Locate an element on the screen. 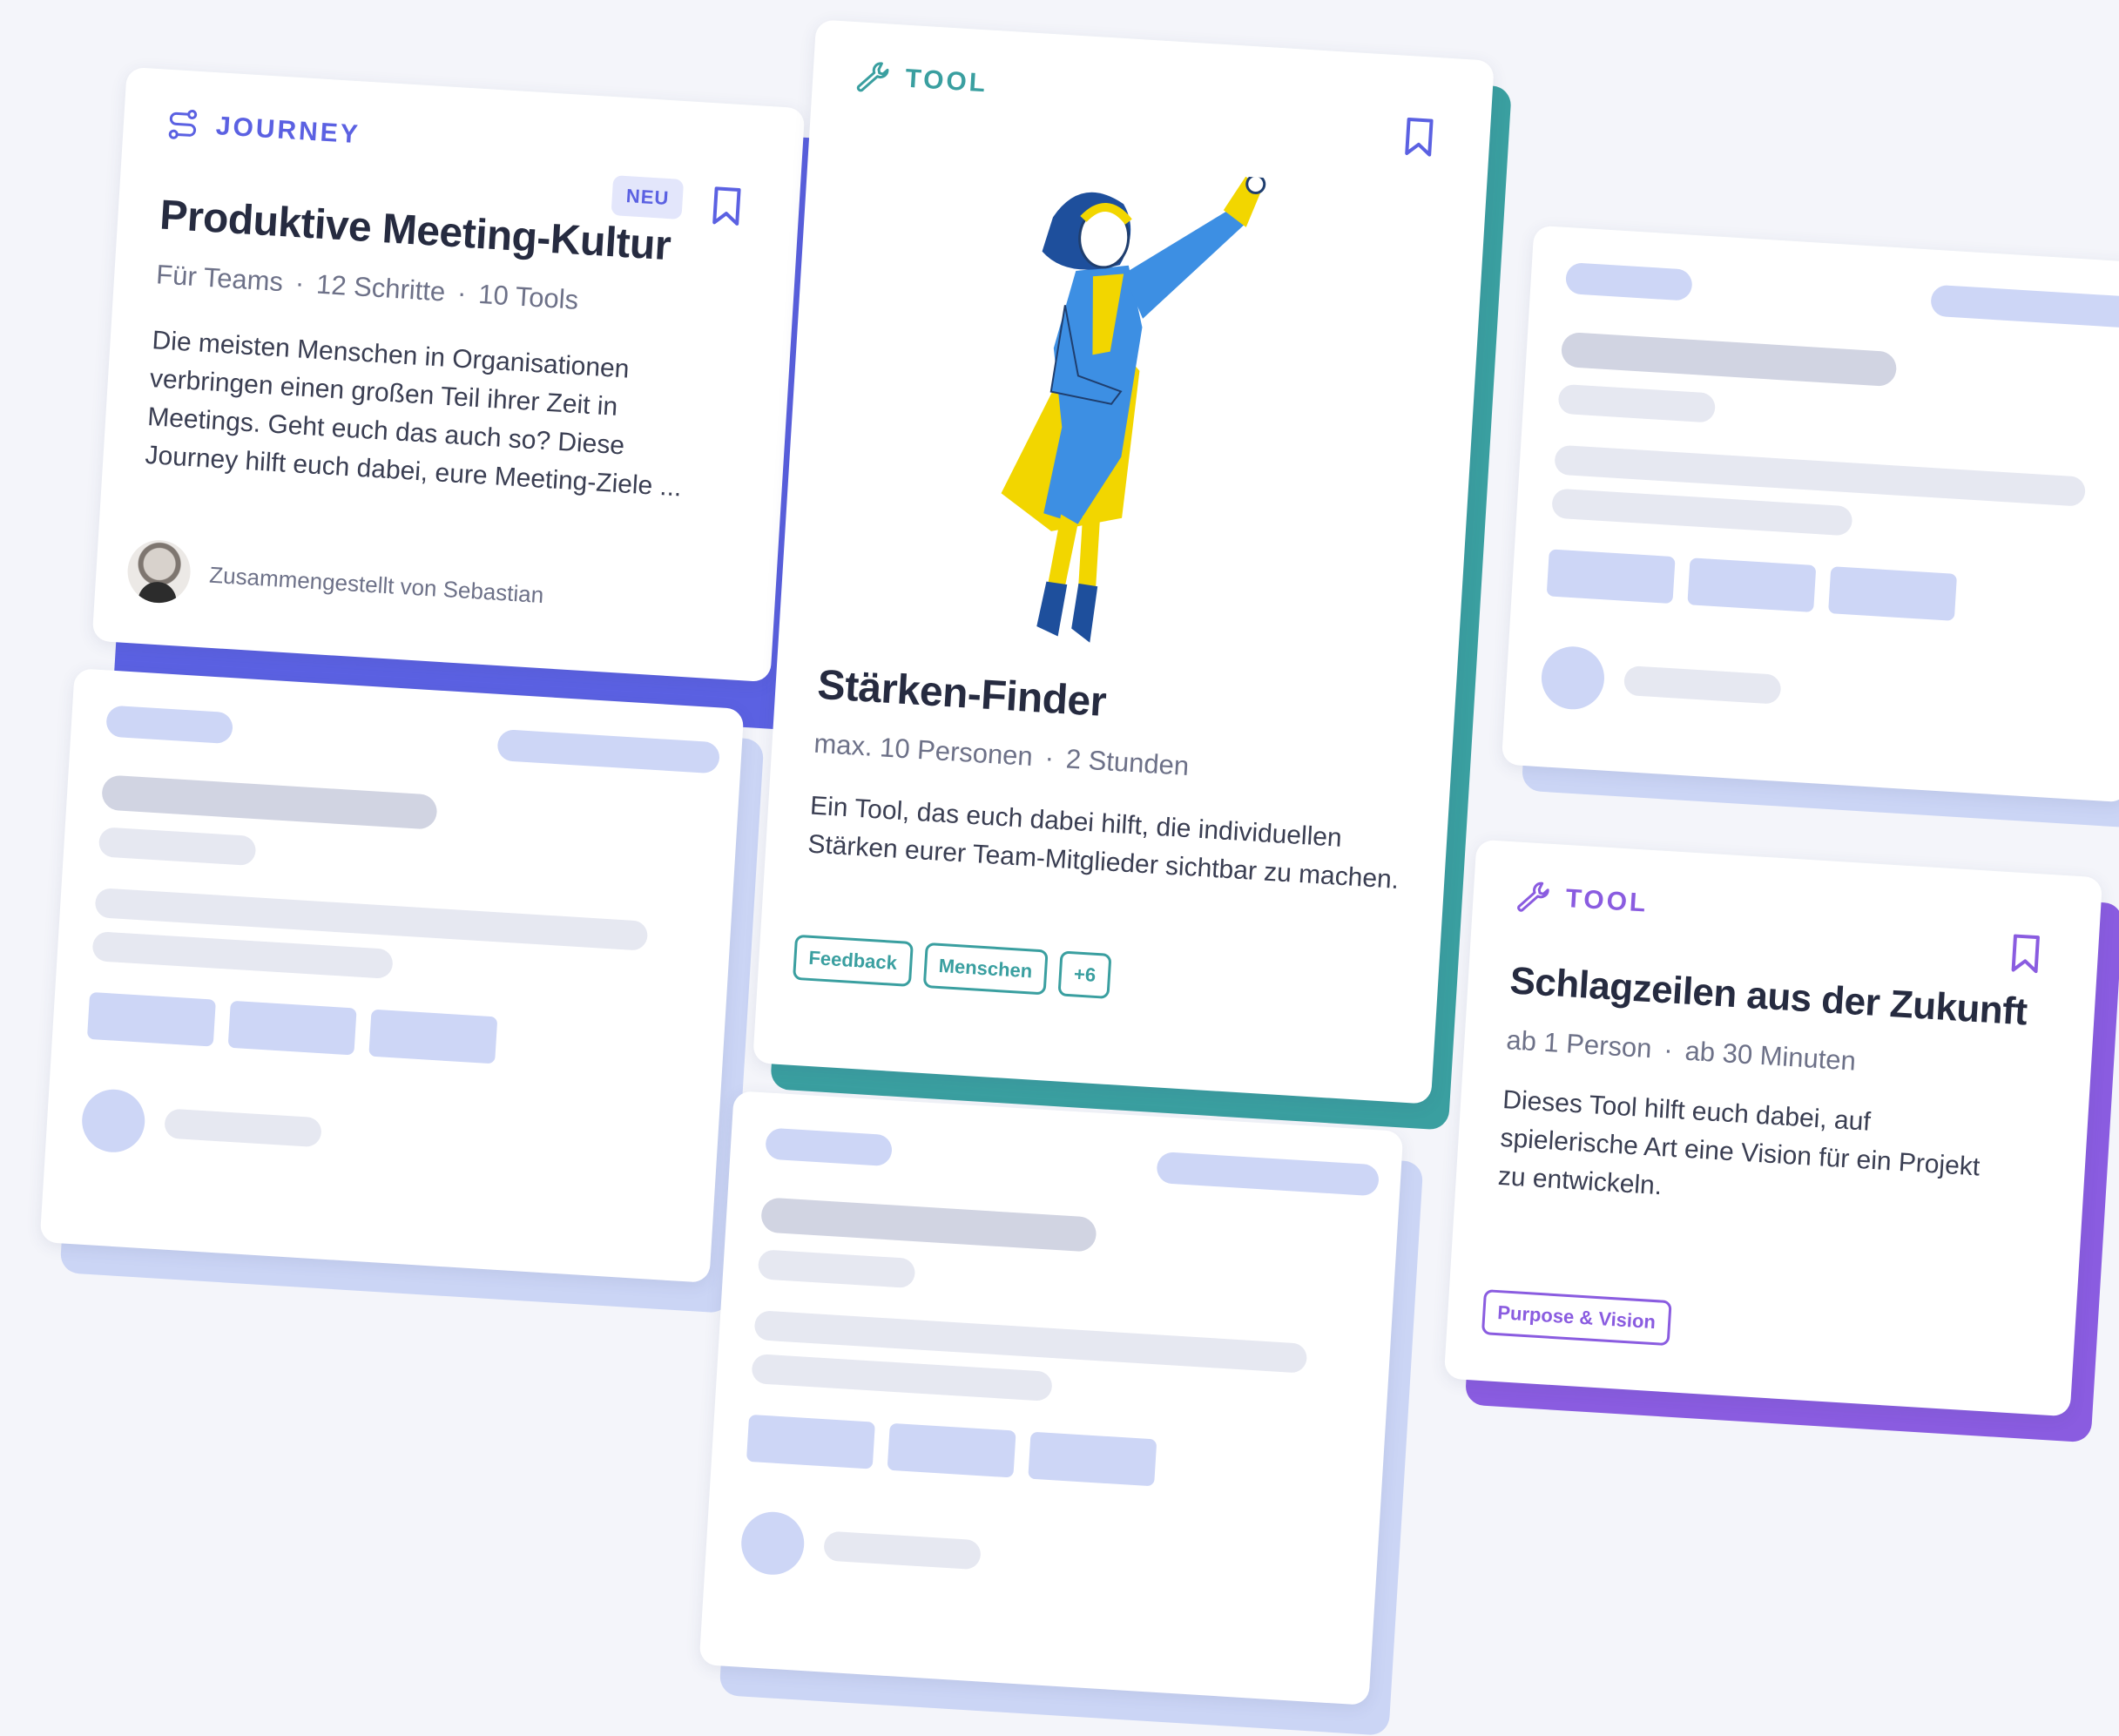 Image resolution: width=2119 pixels, height=1736 pixels. meta-people: ab 1 Person is located at coordinates (1579, 1044).